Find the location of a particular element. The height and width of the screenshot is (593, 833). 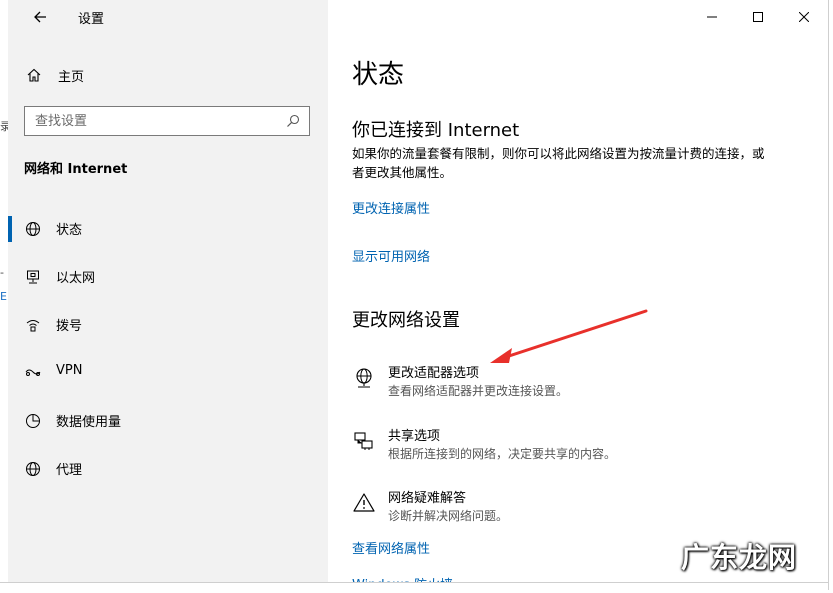

option-title: 网络疑难解答 is located at coordinates (427, 498).